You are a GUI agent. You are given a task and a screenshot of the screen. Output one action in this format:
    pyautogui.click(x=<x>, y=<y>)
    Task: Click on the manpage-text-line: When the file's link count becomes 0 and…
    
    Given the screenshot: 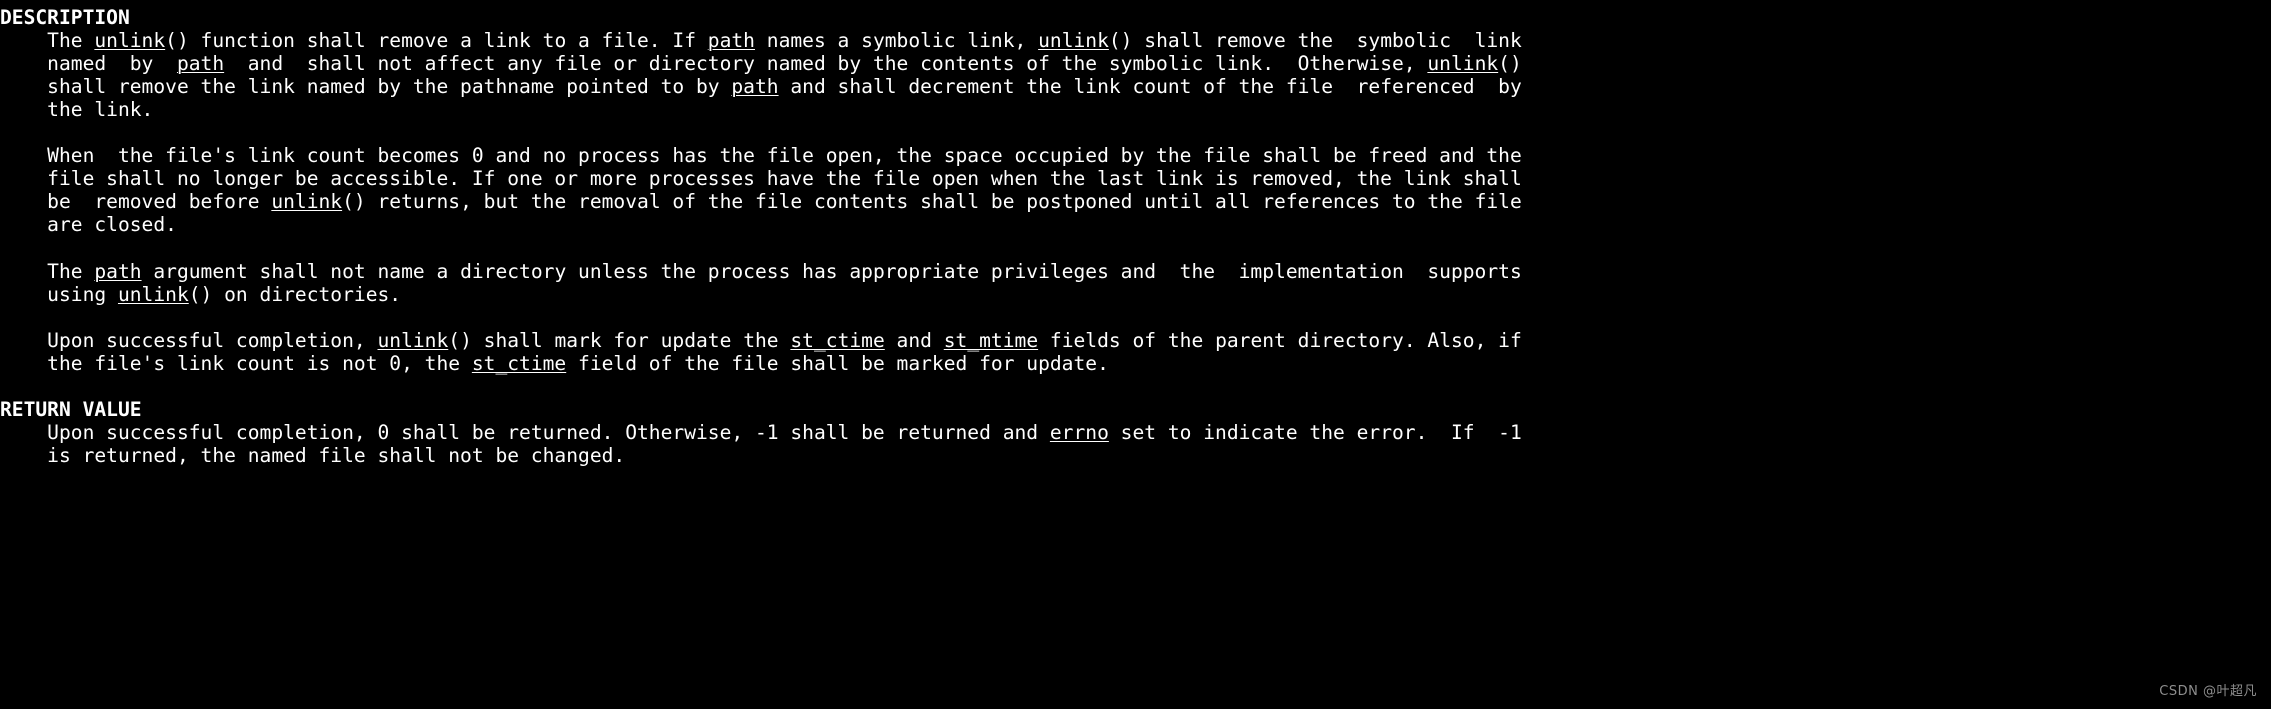 What is the action you would take?
    pyautogui.click(x=761, y=156)
    